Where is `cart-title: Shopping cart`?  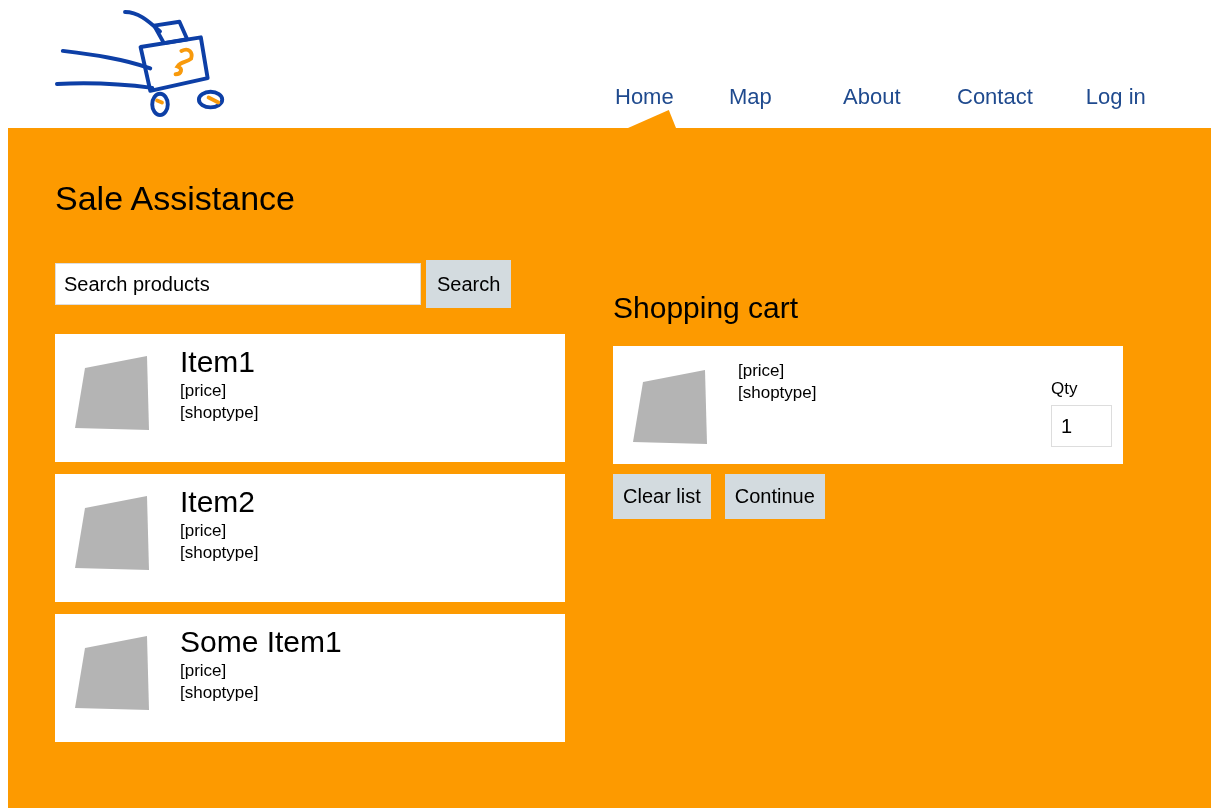
cart-title: Shopping cart is located at coordinates (706, 308).